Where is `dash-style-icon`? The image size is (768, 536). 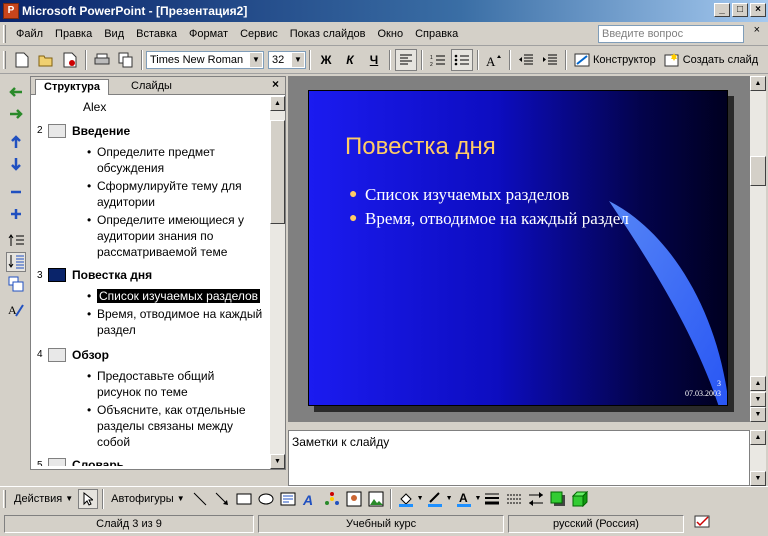
dash-style-icon is located at coordinates (514, 499).